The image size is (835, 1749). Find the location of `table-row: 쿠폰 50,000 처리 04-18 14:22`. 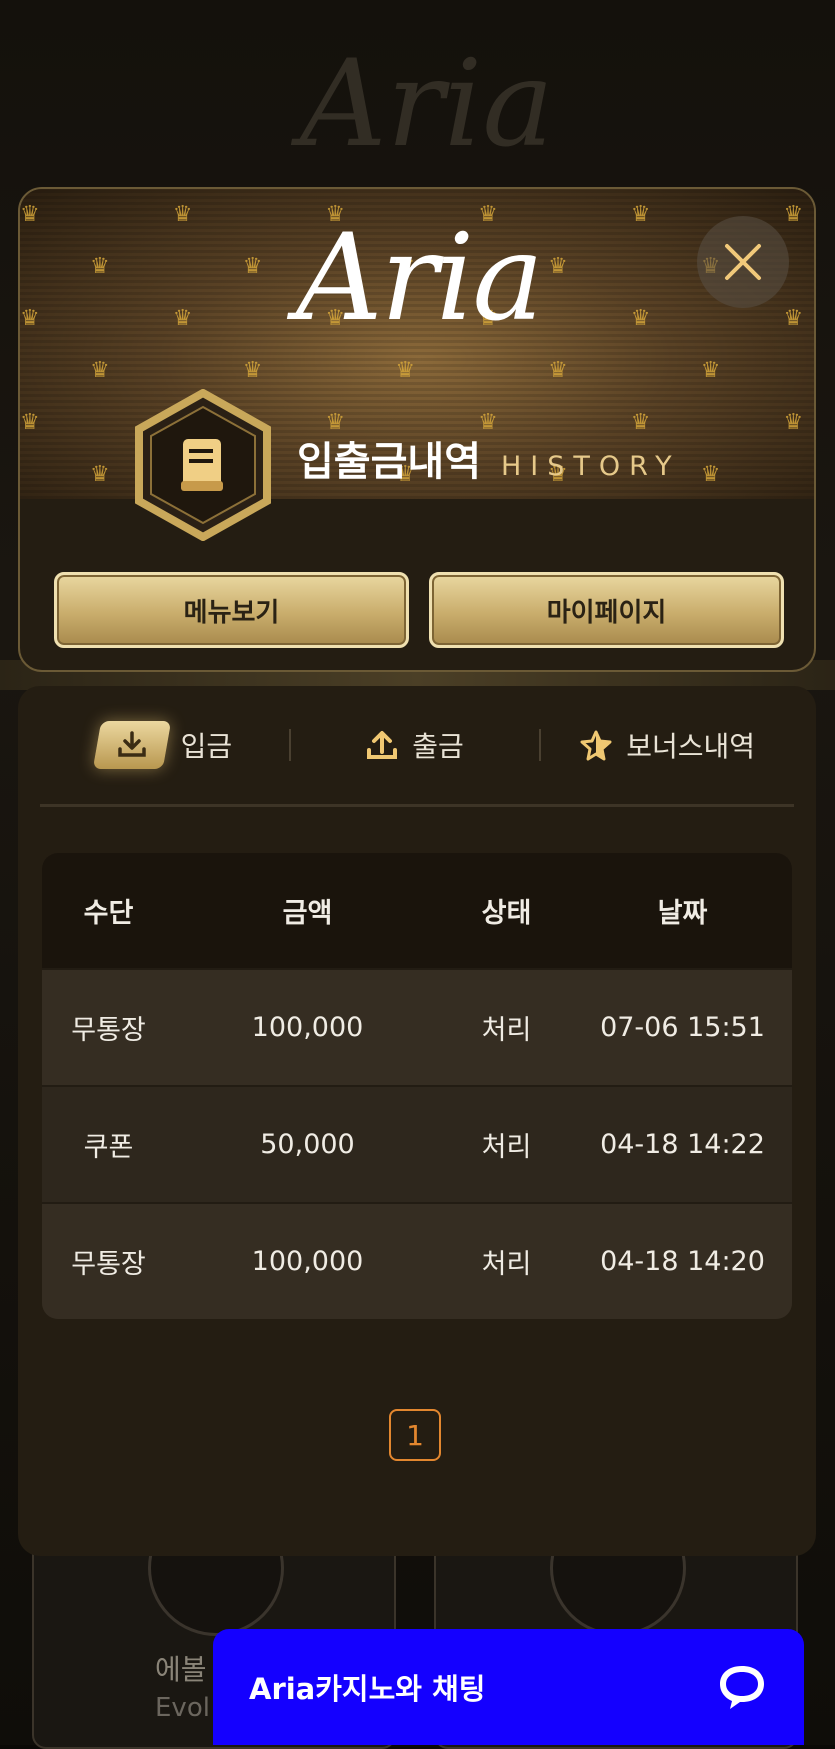

table-row: 쿠폰 50,000 처리 04-18 14:22 is located at coordinates (417, 1143).